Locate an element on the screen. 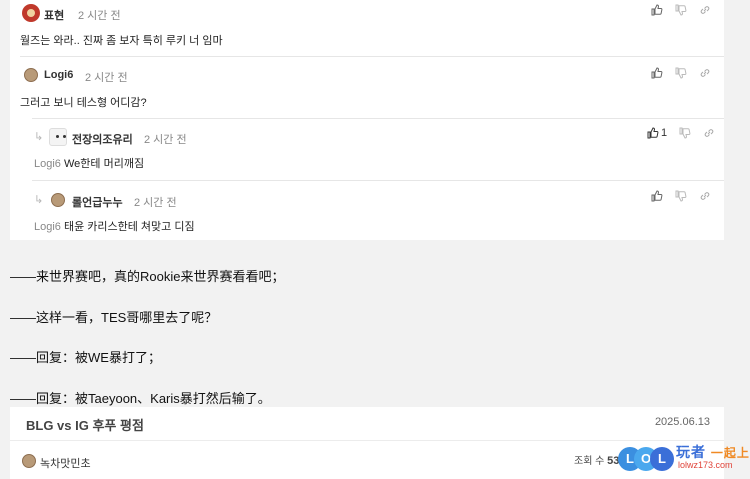 Image resolution: width=750 pixels, height=479 pixels. watermark-url: lolwz173.com is located at coordinates (705, 465).